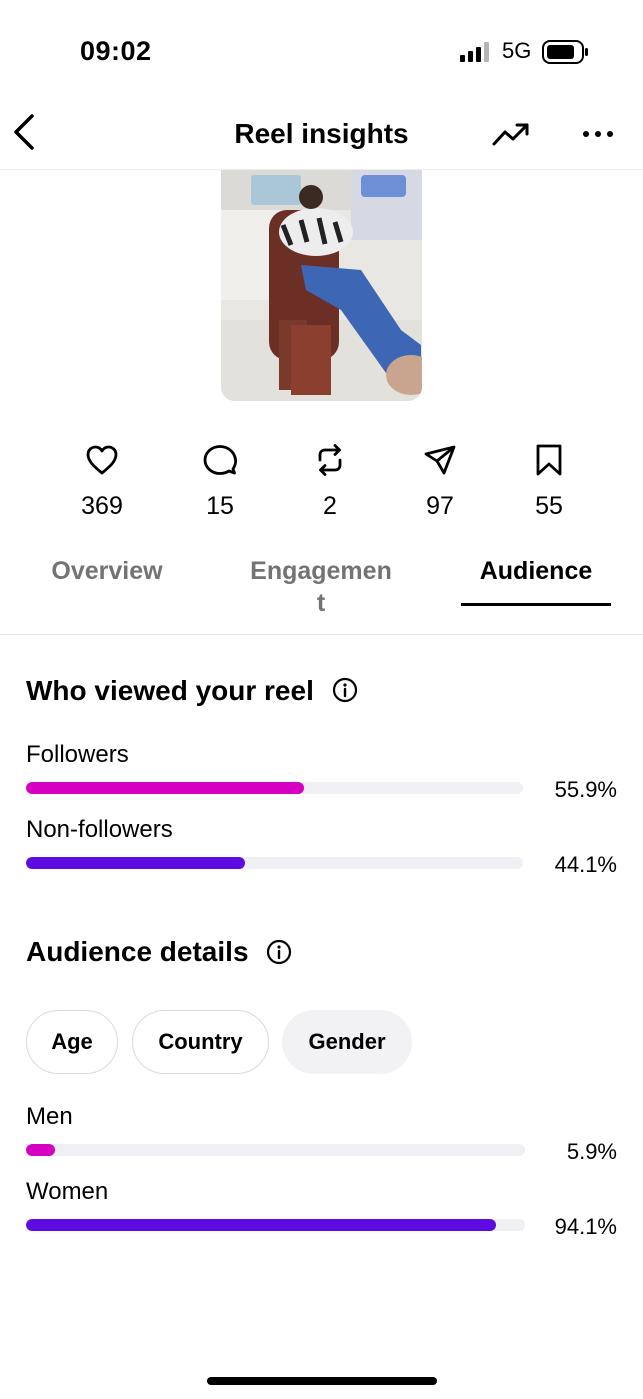  Describe the element at coordinates (549, 506) in the screenshot. I see `saves-count: 55` at that location.